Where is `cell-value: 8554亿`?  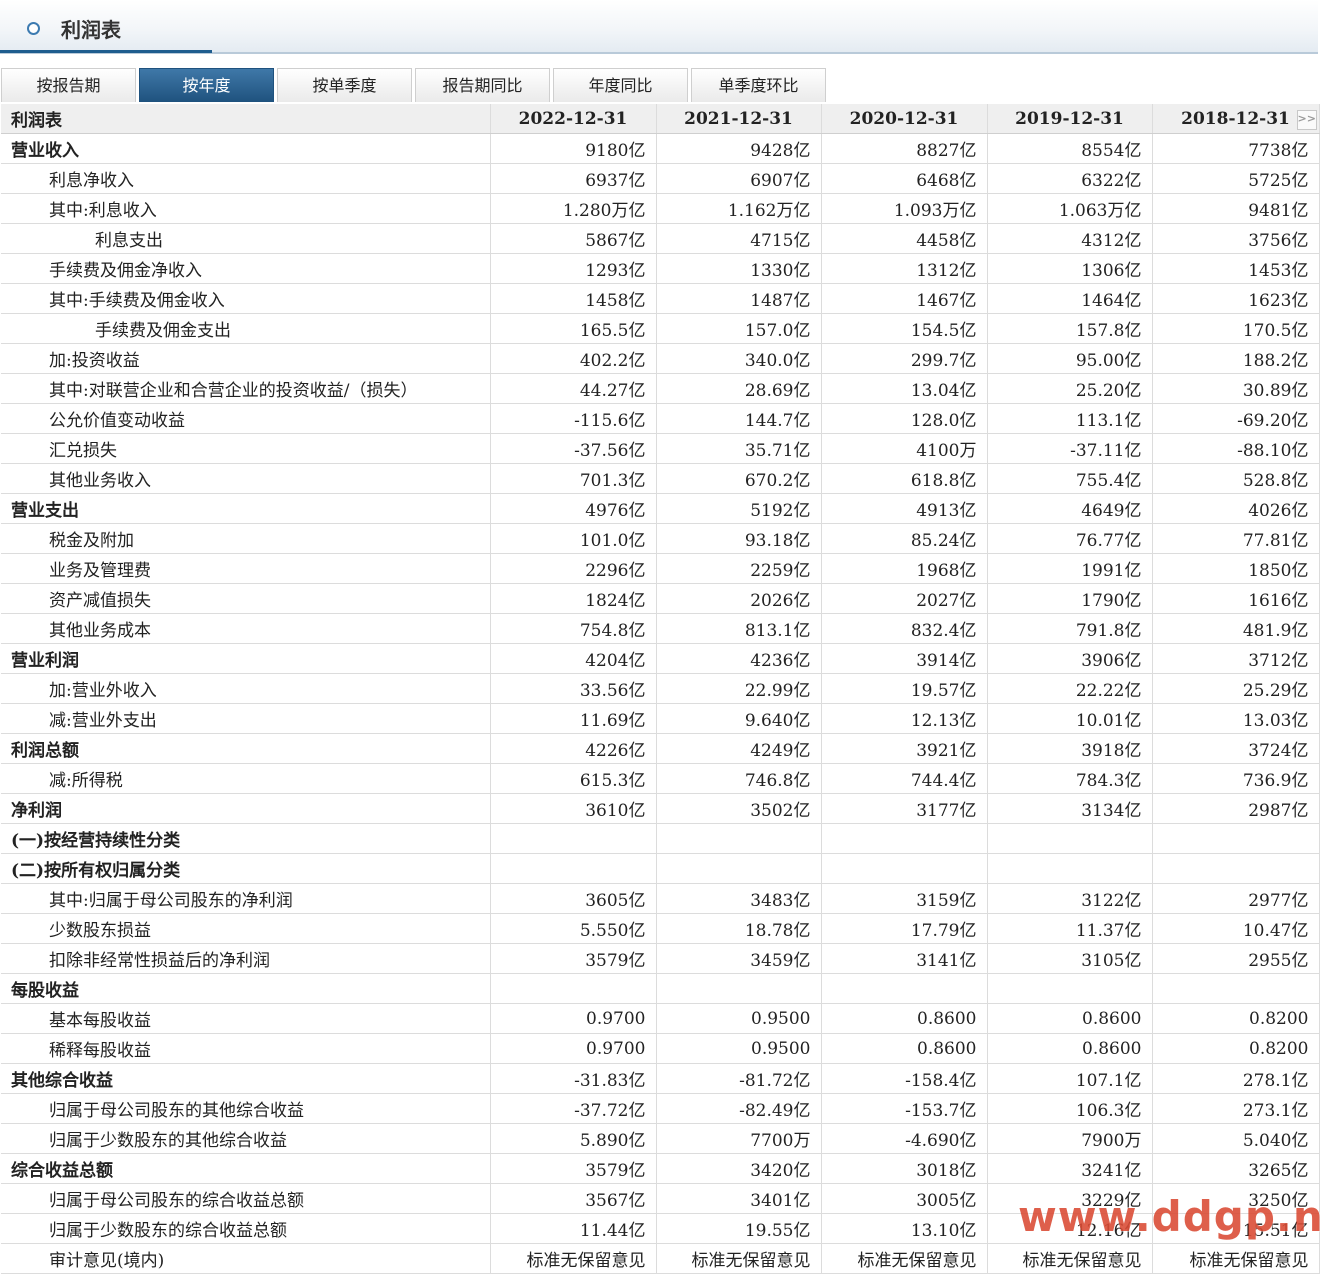 cell-value: 8554亿 is located at coordinates (1070, 148).